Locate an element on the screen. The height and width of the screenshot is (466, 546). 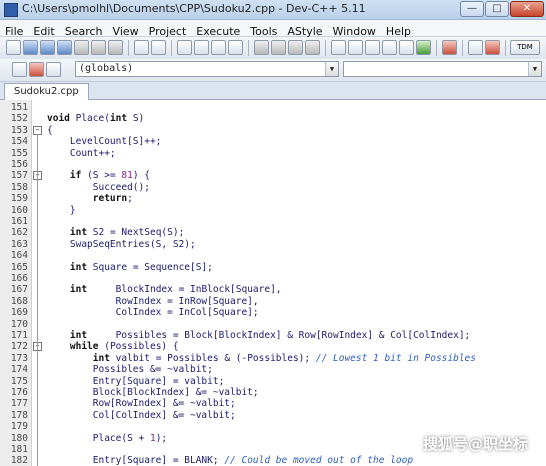
replace-icon is located at coordinates (201, 47).